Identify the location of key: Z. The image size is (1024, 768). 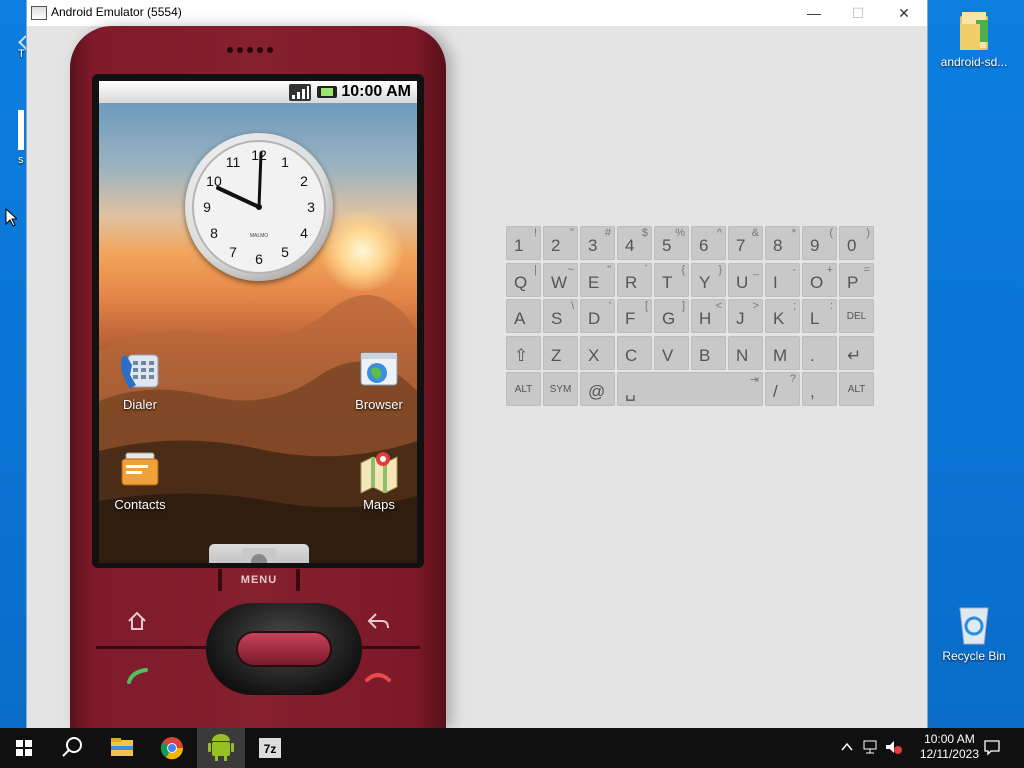
(560, 352).